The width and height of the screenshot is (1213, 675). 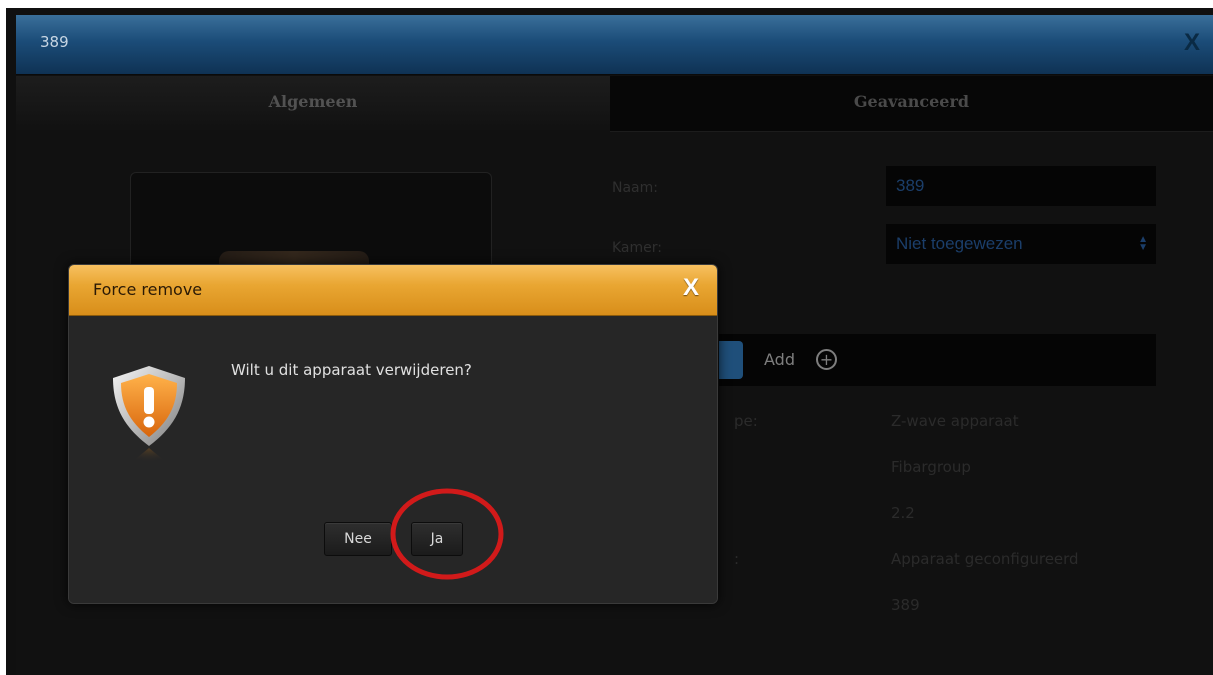 I want to click on tag-bar: Add +, so click(x=937, y=360).